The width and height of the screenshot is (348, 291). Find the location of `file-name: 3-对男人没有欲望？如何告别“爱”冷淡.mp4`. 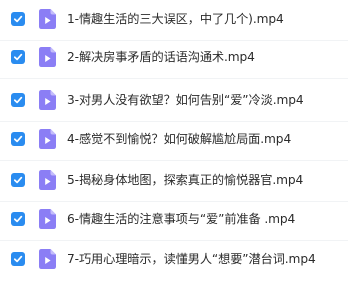

file-name: 3-对男人没有欲望？如何告别“爱”冷淡.mp4 is located at coordinates (185, 100).